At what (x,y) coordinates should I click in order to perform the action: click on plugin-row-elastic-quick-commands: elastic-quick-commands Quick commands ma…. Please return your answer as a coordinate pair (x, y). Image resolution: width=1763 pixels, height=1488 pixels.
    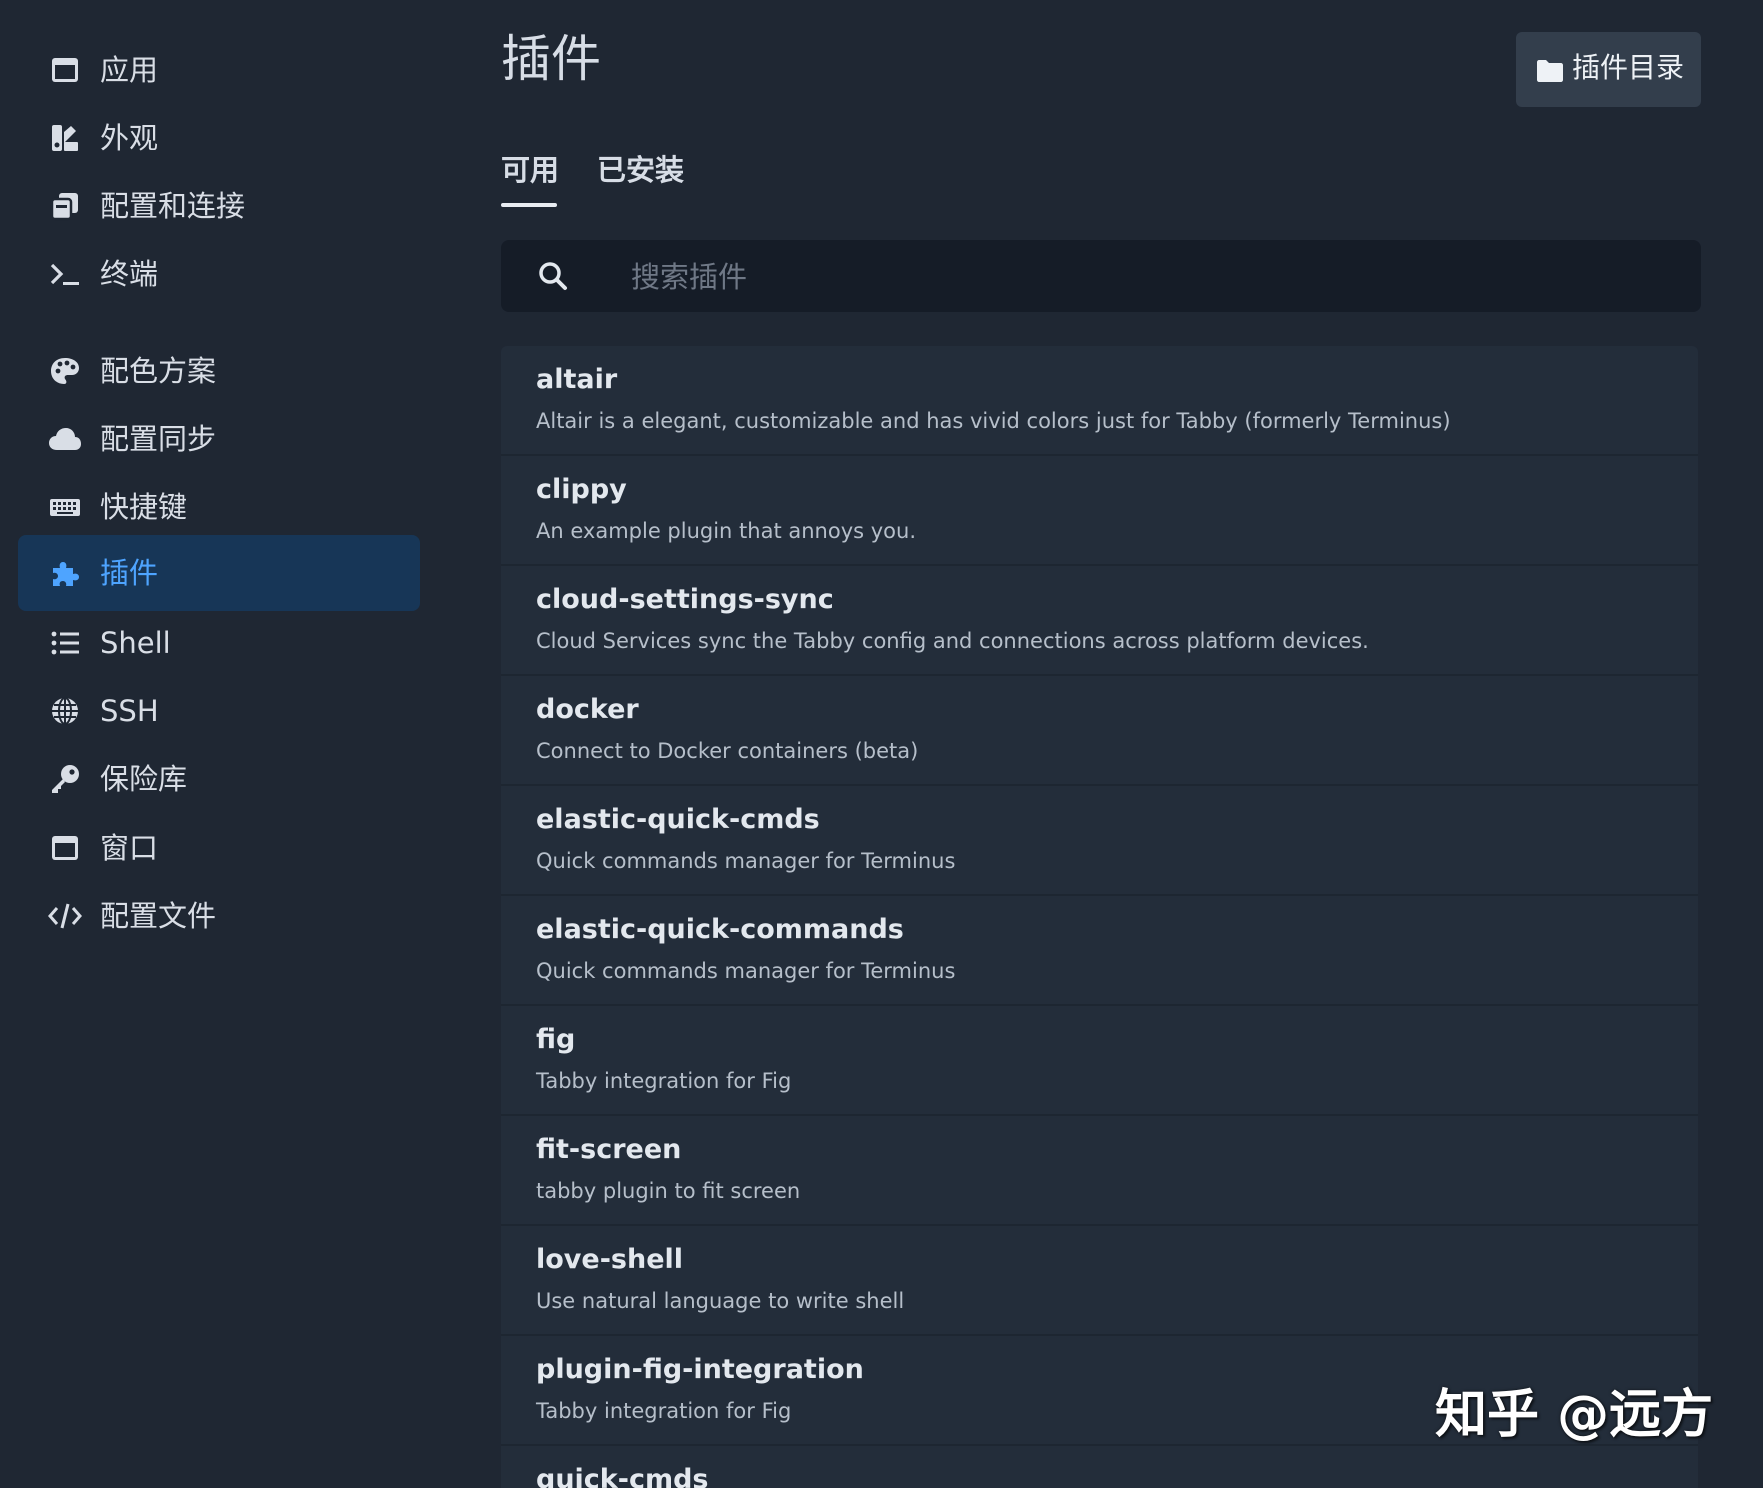
    Looking at the image, I should click on (1099, 951).